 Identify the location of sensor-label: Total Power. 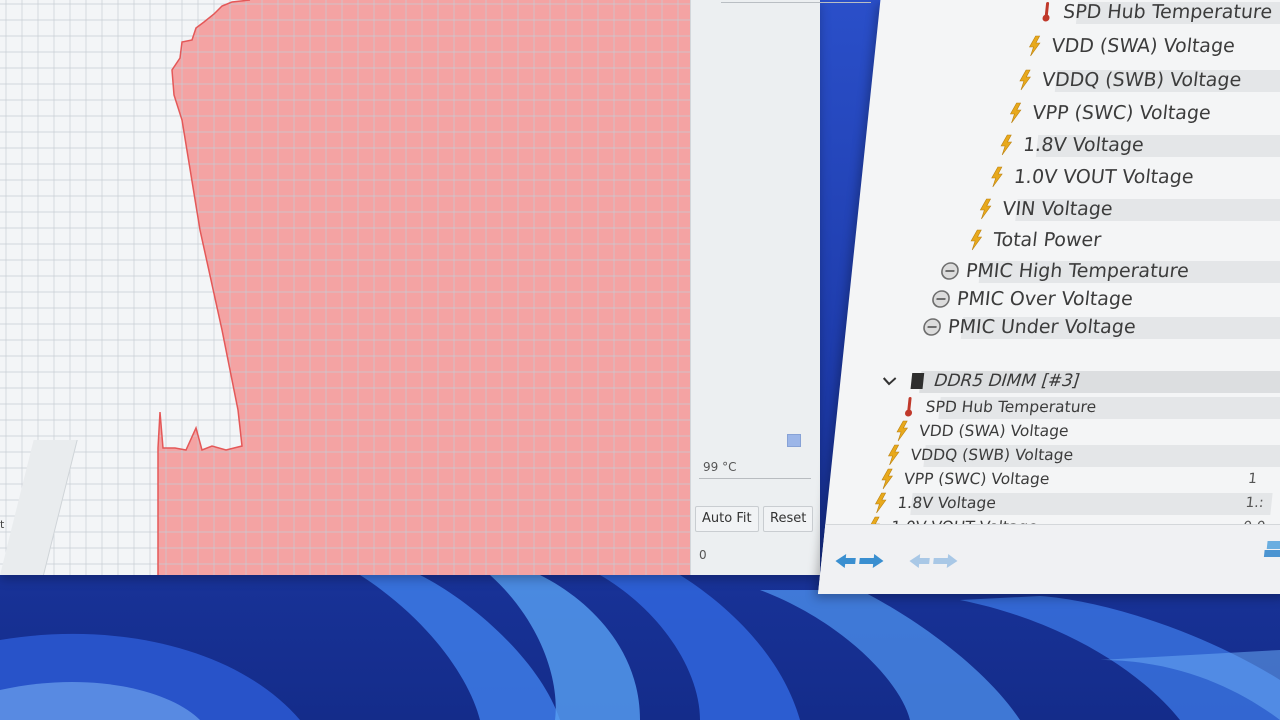
(1047, 240).